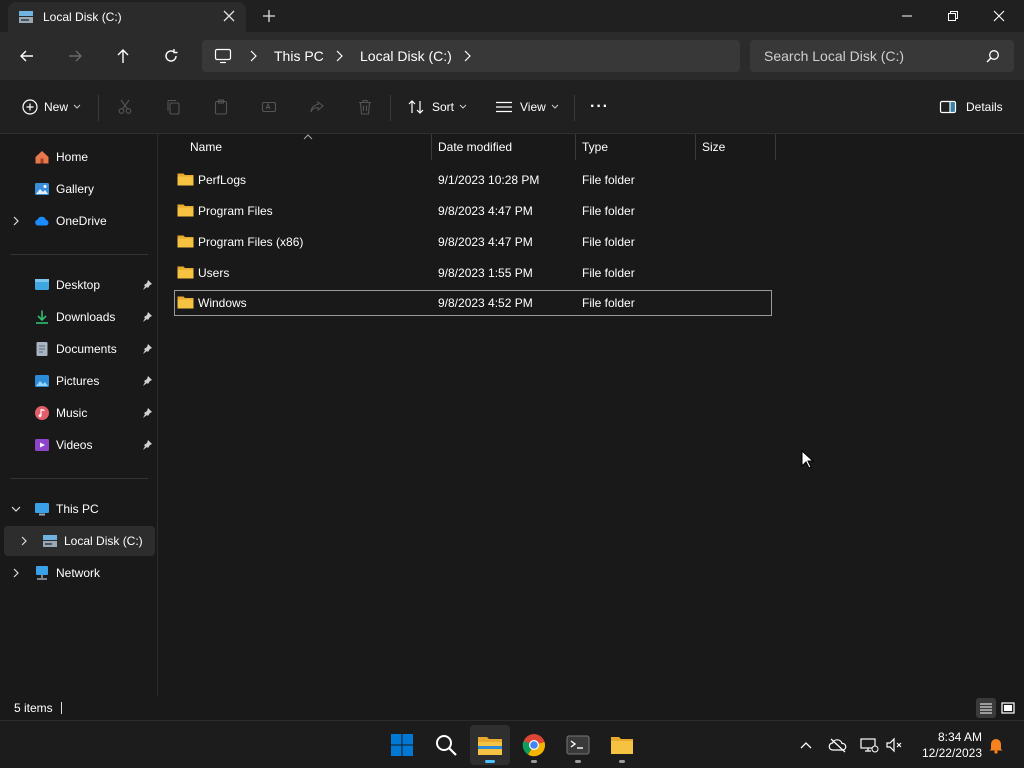  What do you see at coordinates (365, 107) in the screenshot?
I see `delete-button` at bounding box center [365, 107].